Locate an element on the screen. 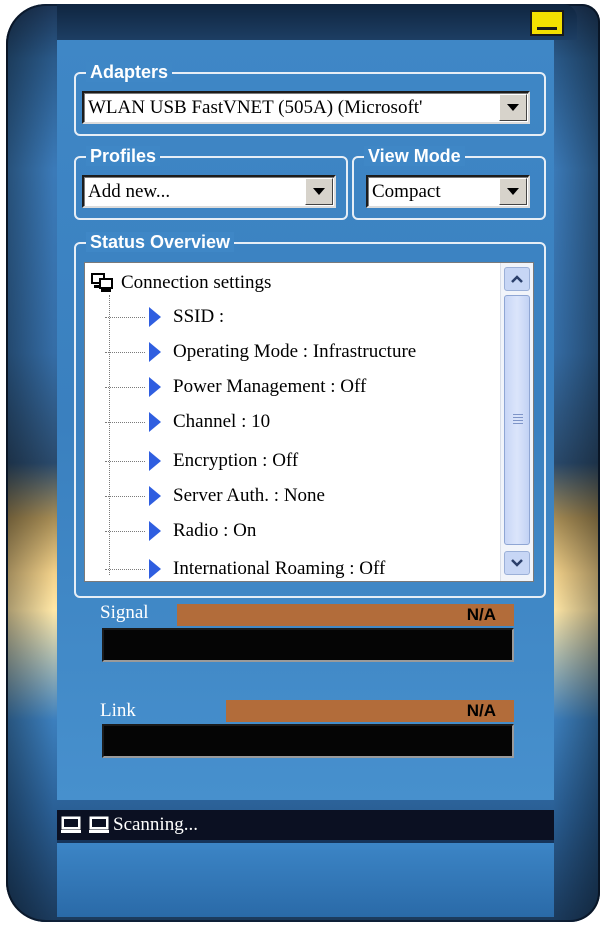  adapter-select: WLAN USB FastVNET (505A) (Microsoft' is located at coordinates (306, 107).